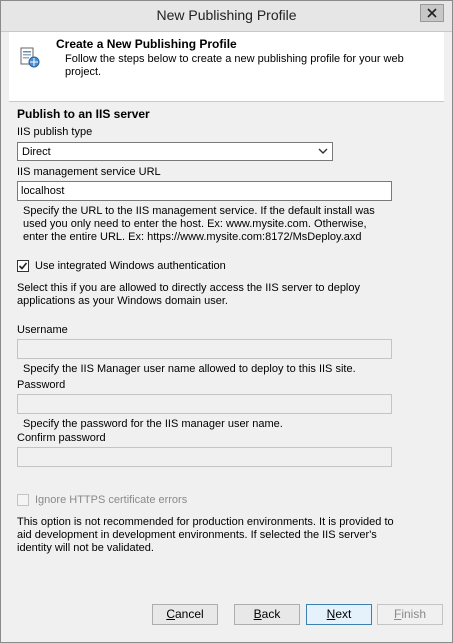 The image size is (453, 643). What do you see at coordinates (83, 114) in the screenshot?
I see `section-heading: Publish to an IIS server` at bounding box center [83, 114].